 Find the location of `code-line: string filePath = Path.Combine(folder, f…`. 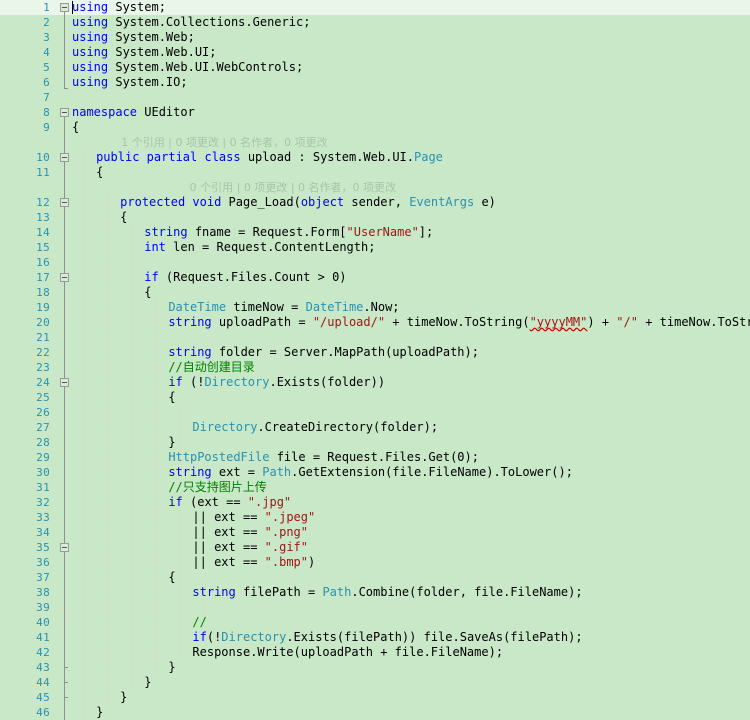

code-line: string filePath = Path.Combine(folder, f… is located at coordinates (411, 592).